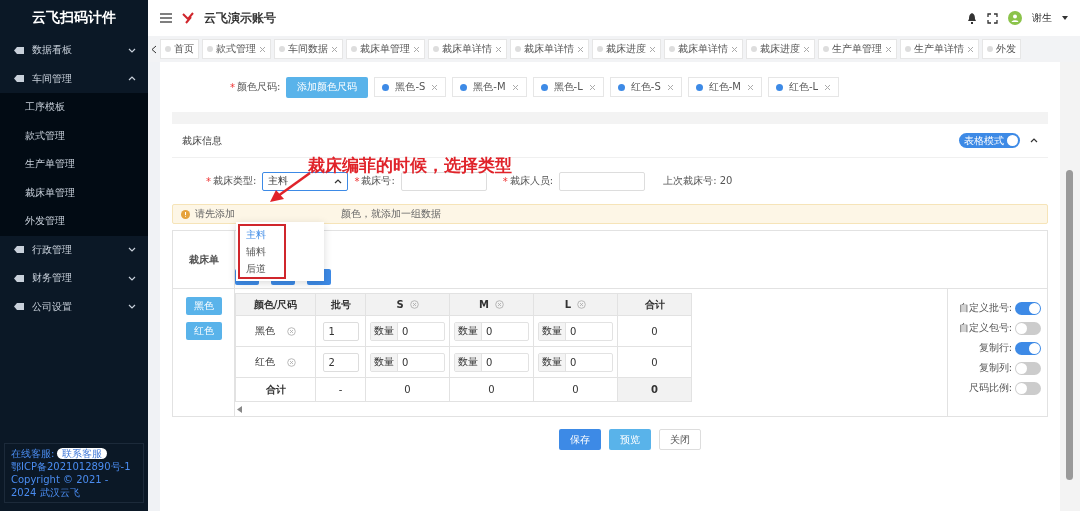  I want to click on field-label: 裁床人员:, so click(531, 181).